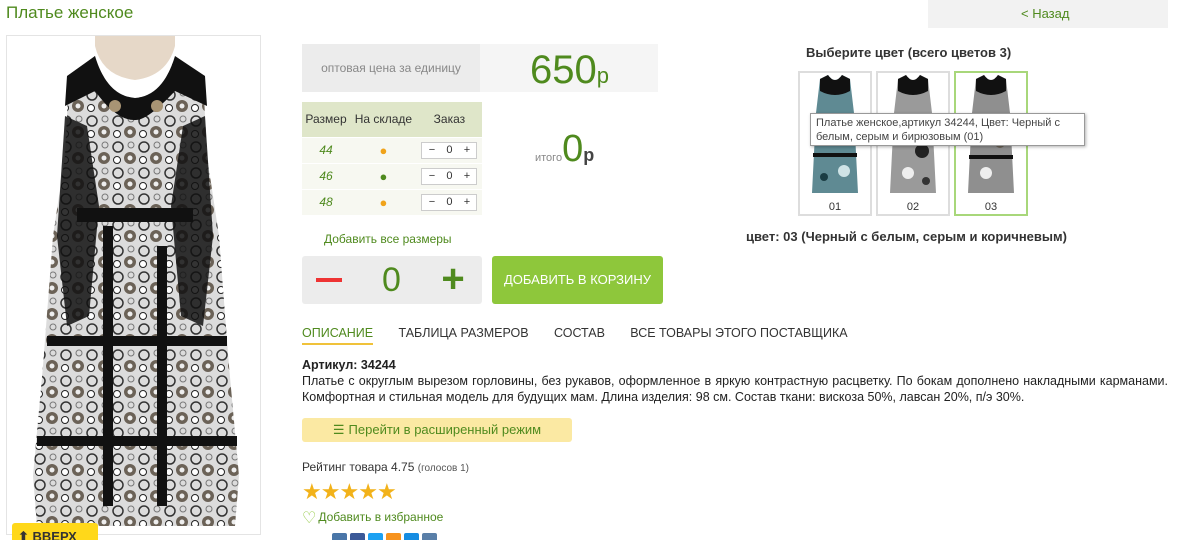 Image resolution: width=1188 pixels, height=540 pixels. What do you see at coordinates (991, 207) in the screenshot?
I see `swatch-label: 03` at bounding box center [991, 207].